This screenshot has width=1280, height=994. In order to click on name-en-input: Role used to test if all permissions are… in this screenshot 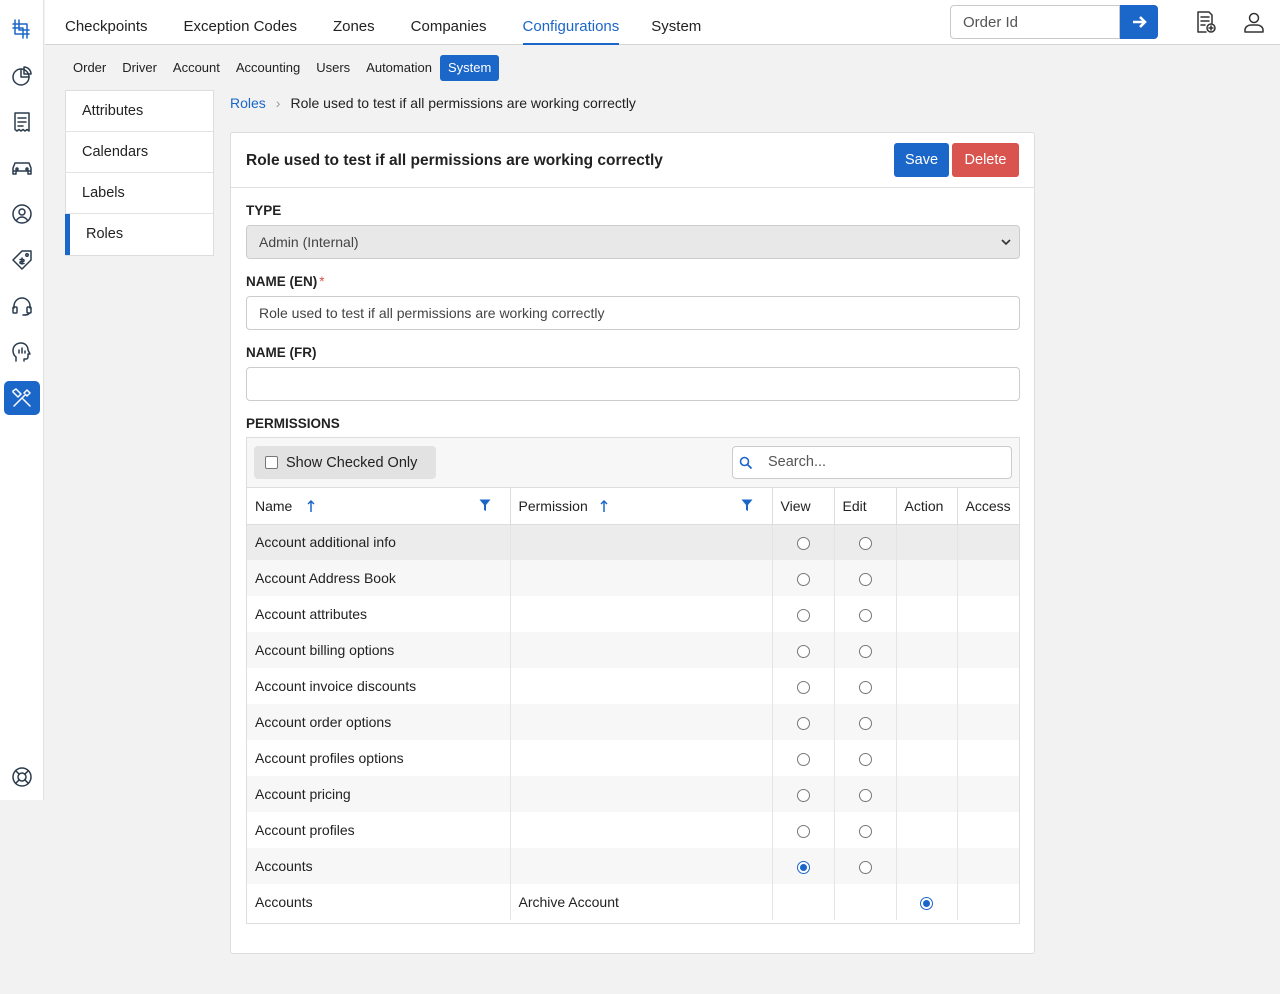, I will do `click(633, 313)`.